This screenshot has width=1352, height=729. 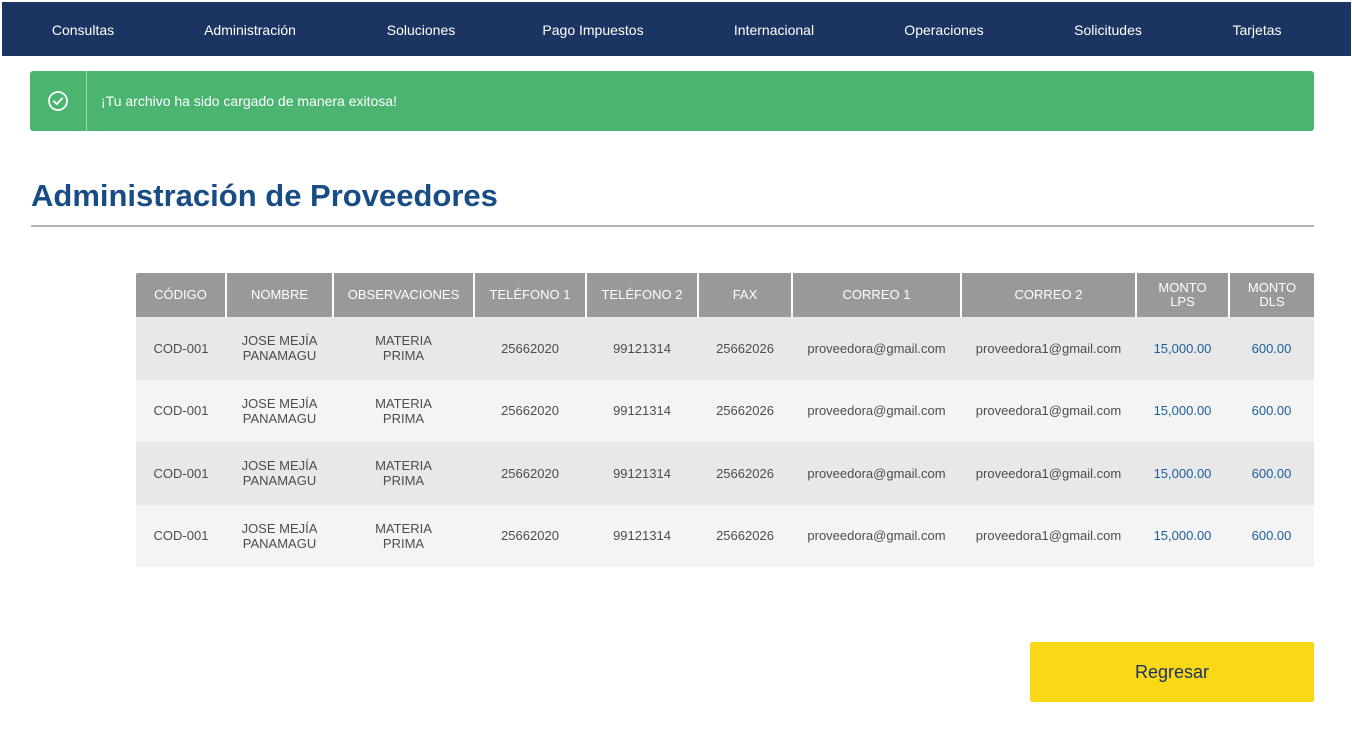 I want to click on header-correo-1: CORREO 1, so click(x=876, y=295).